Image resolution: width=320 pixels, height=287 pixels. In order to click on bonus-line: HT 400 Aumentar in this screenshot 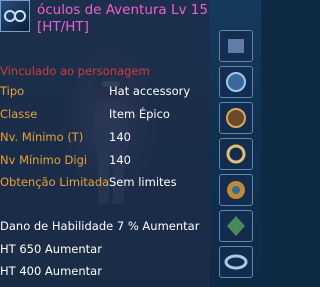, I will do `click(51, 271)`.